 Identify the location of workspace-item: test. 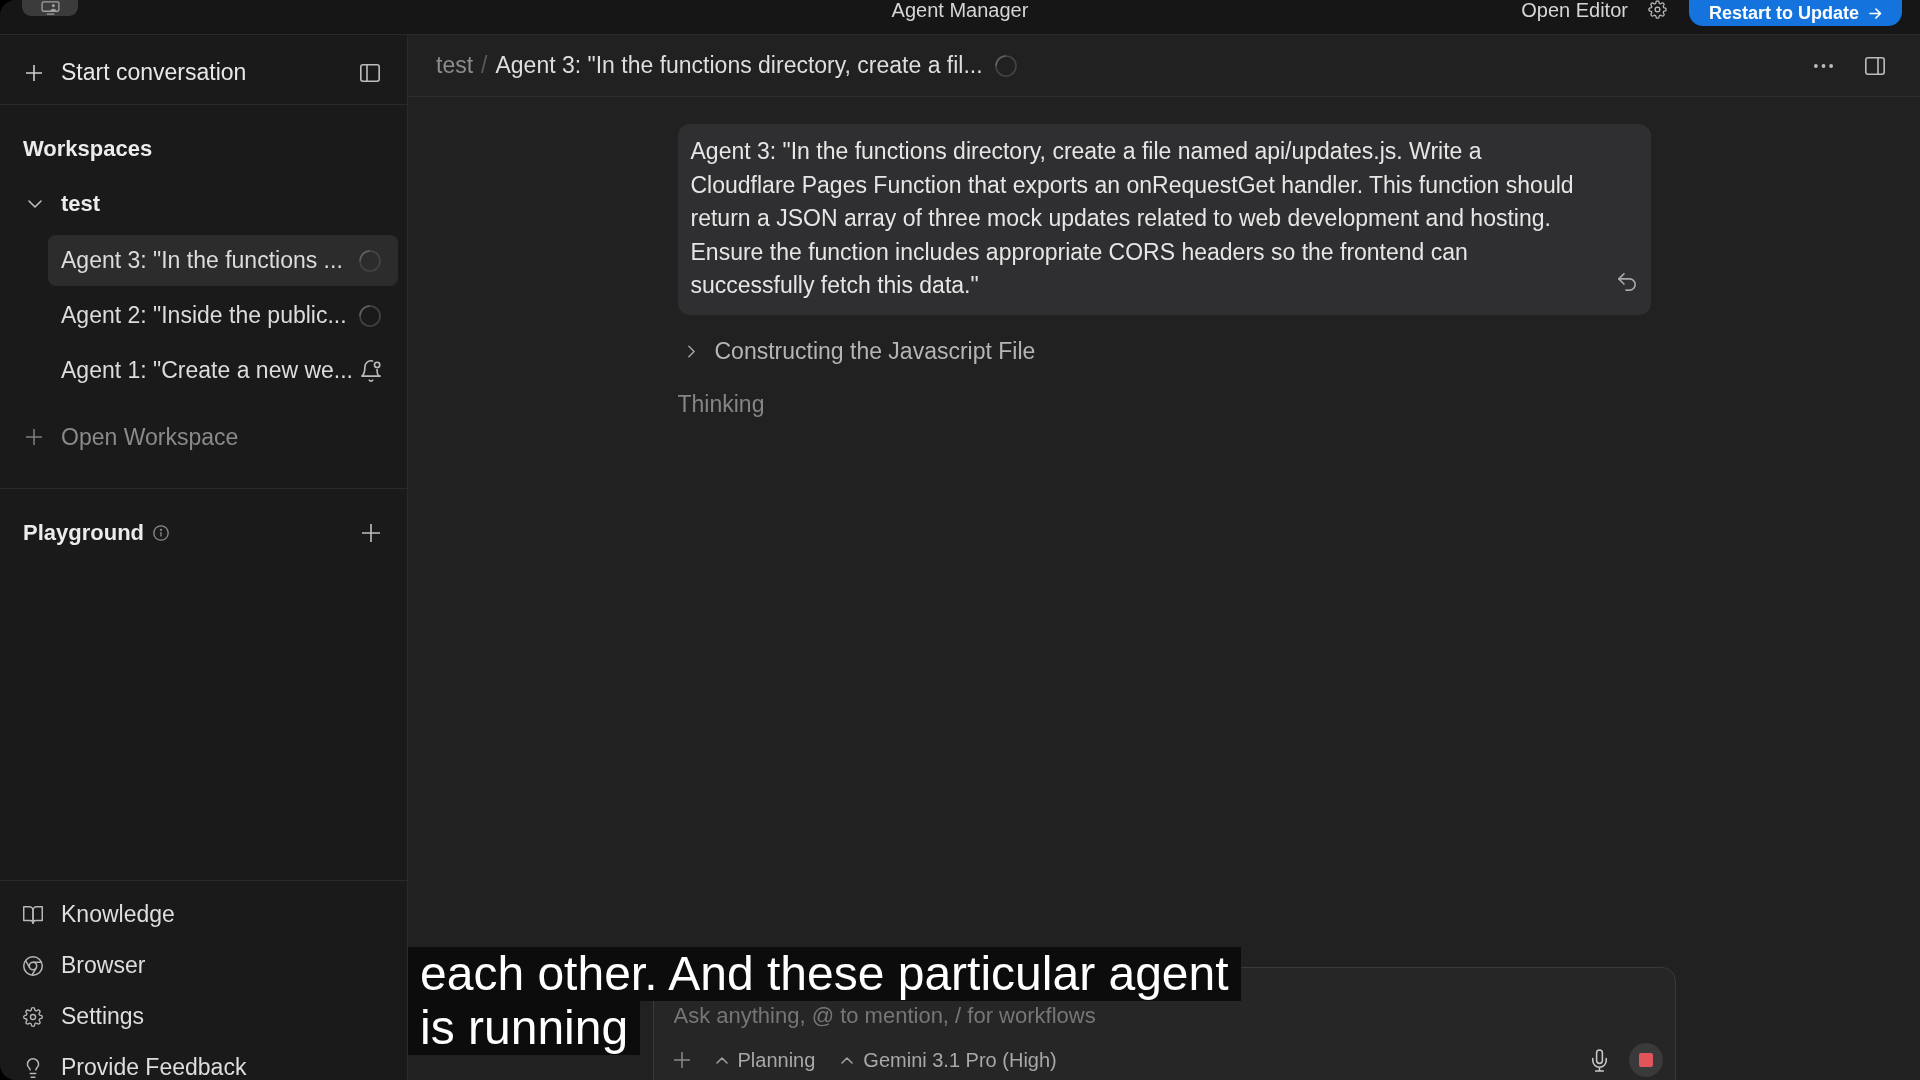
(64, 204).